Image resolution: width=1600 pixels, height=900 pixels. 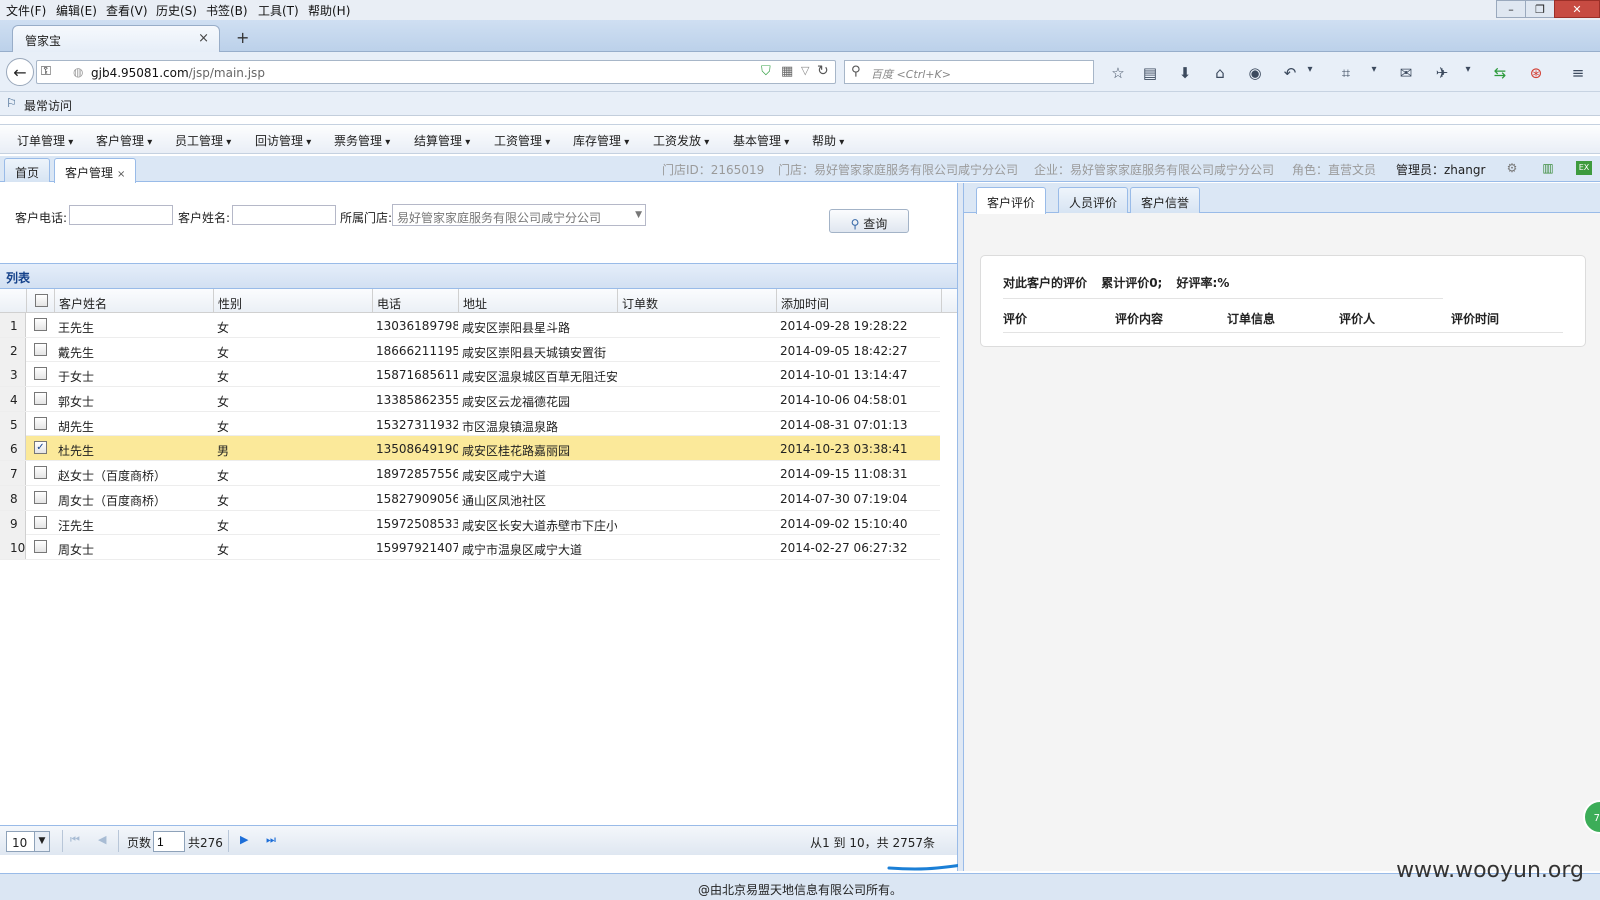 What do you see at coordinates (292, 301) in the screenshot?
I see `col-gender: 性别` at bounding box center [292, 301].